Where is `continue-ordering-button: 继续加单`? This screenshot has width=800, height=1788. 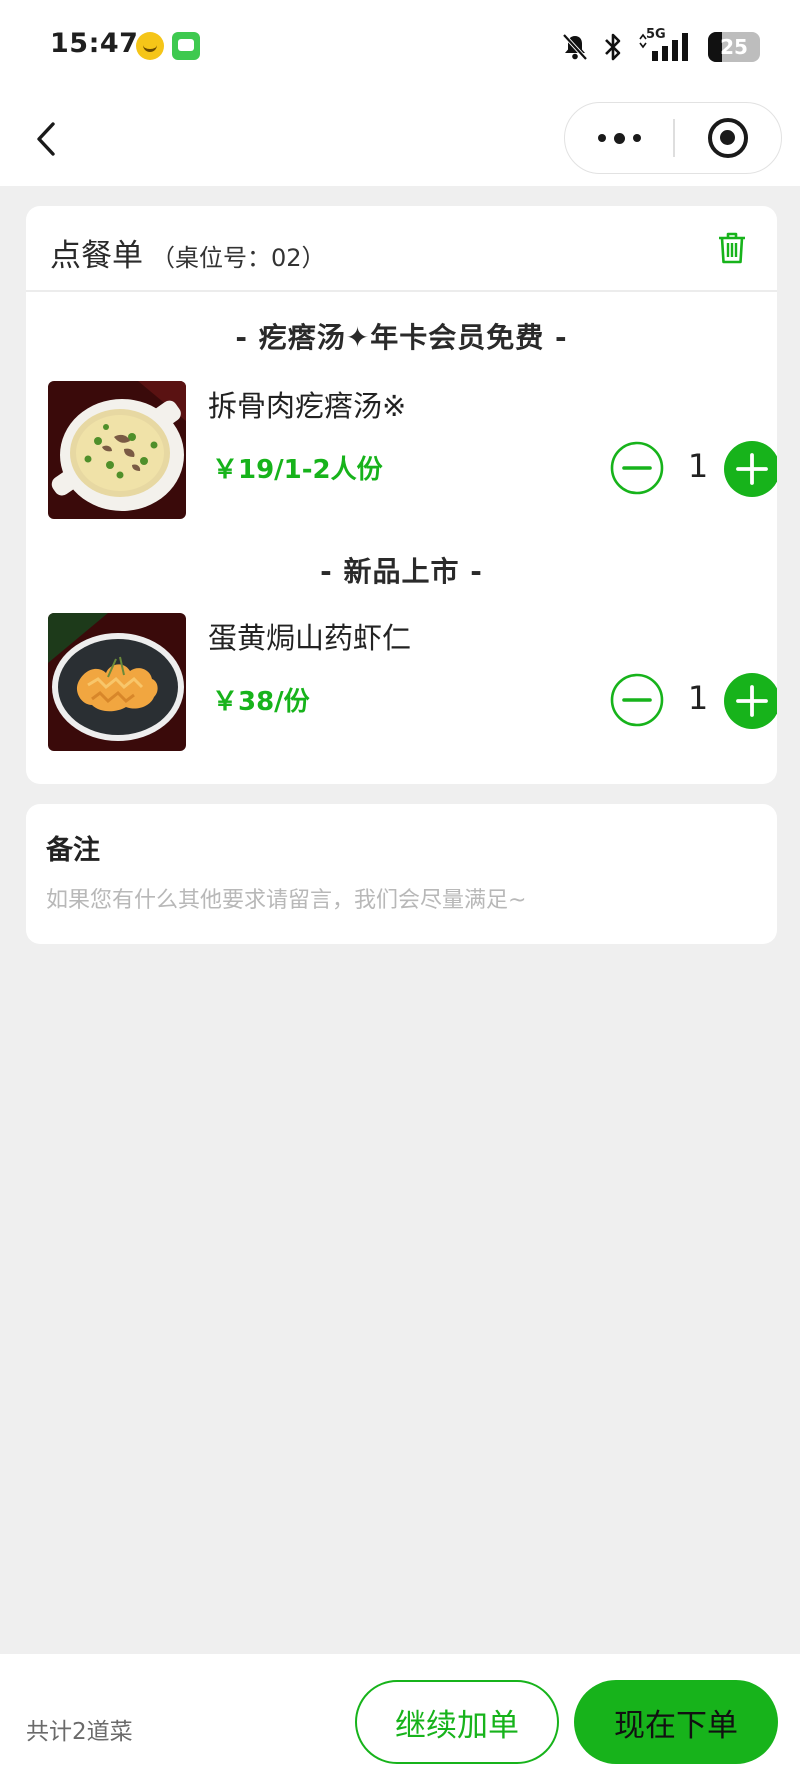 continue-ordering-button: 继续加单 is located at coordinates (457, 1722).